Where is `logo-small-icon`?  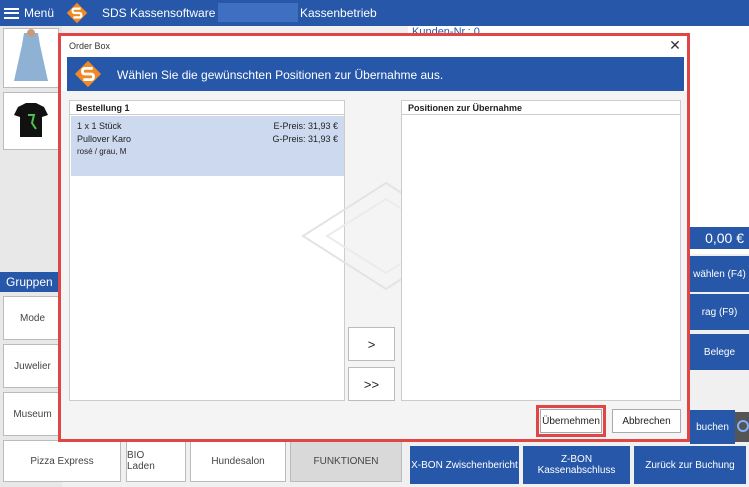
logo-small-icon is located at coordinates (743, 426).